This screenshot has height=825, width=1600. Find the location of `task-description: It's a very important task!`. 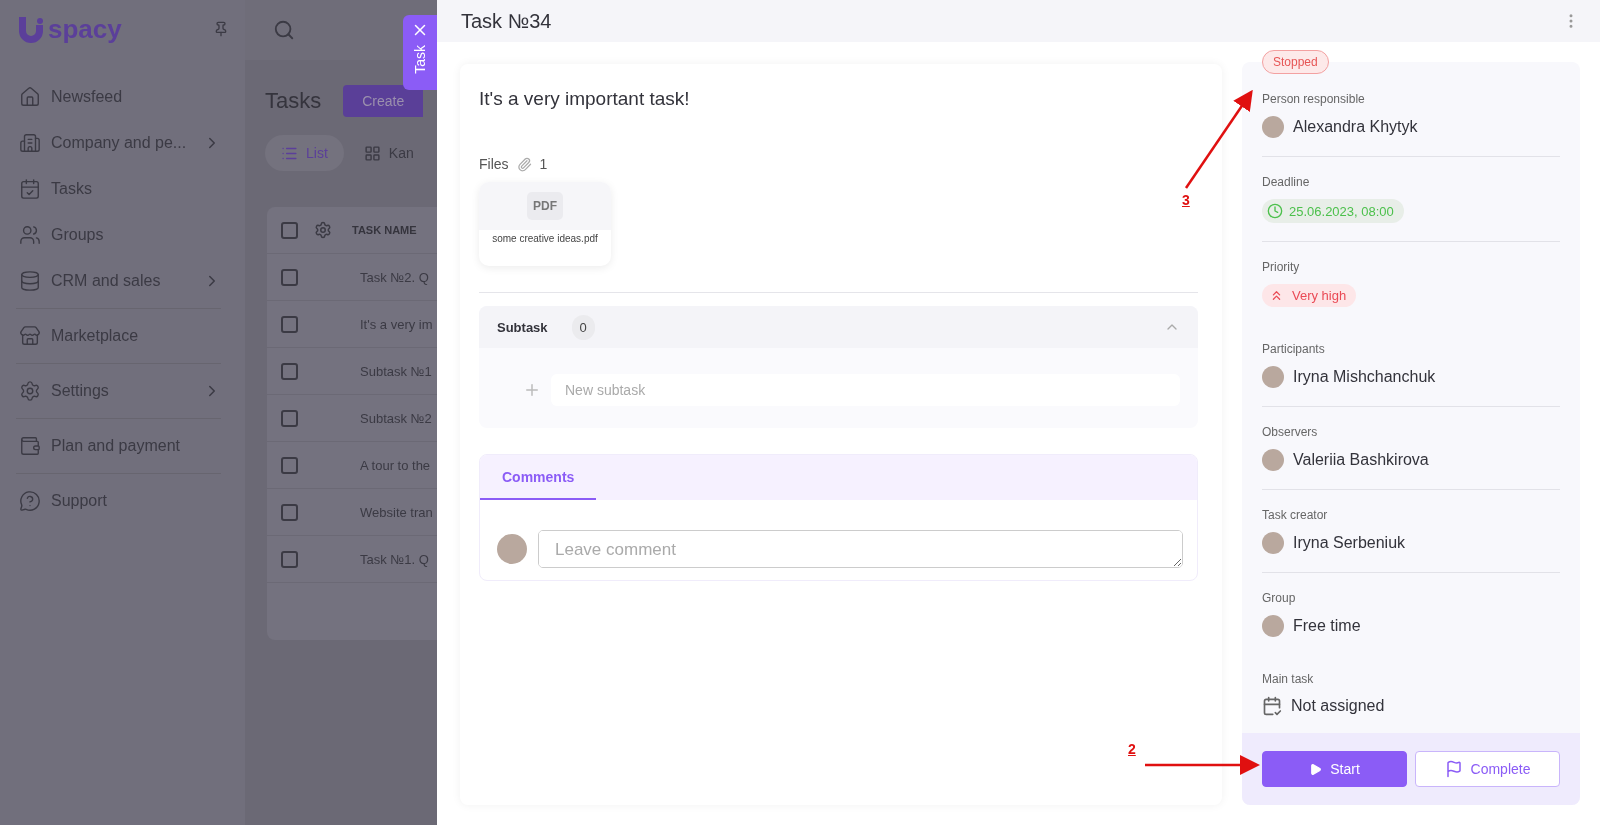

task-description: It's a very important task! is located at coordinates (585, 99).